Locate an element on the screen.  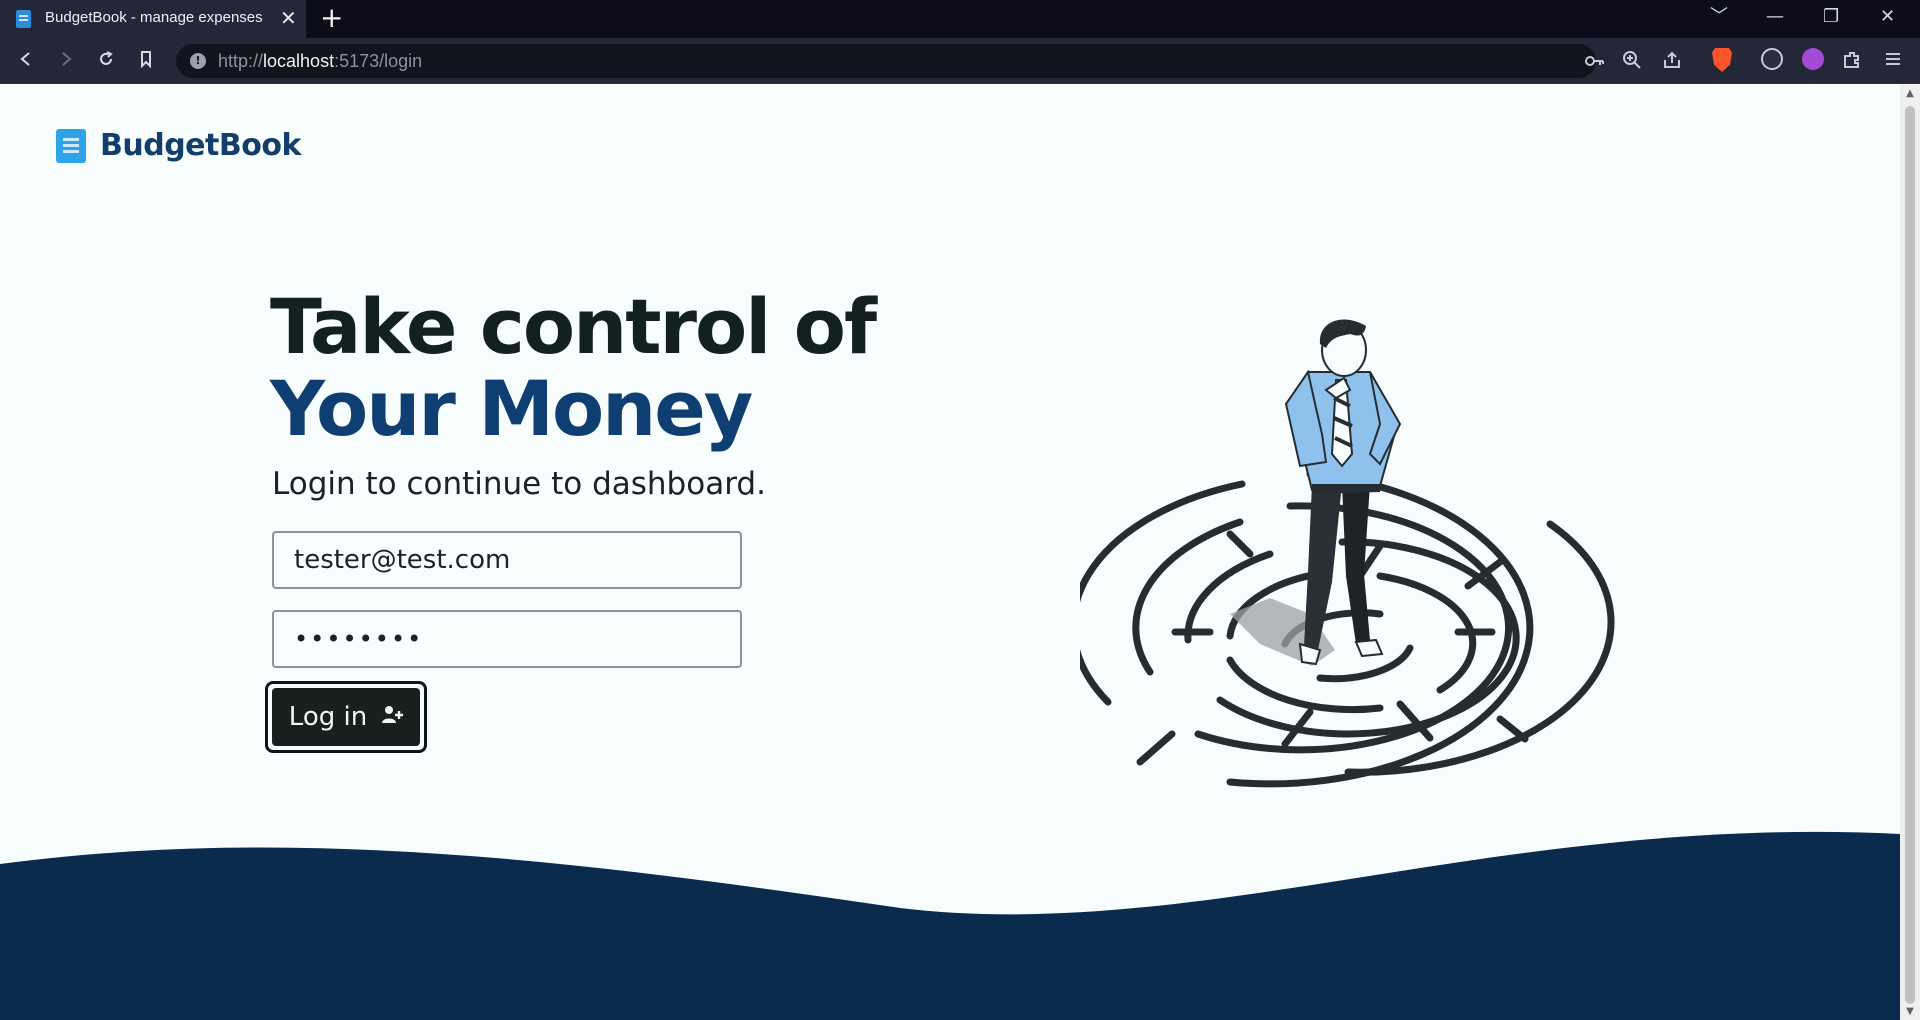
tab-favicon-icon is located at coordinates (23, 19).